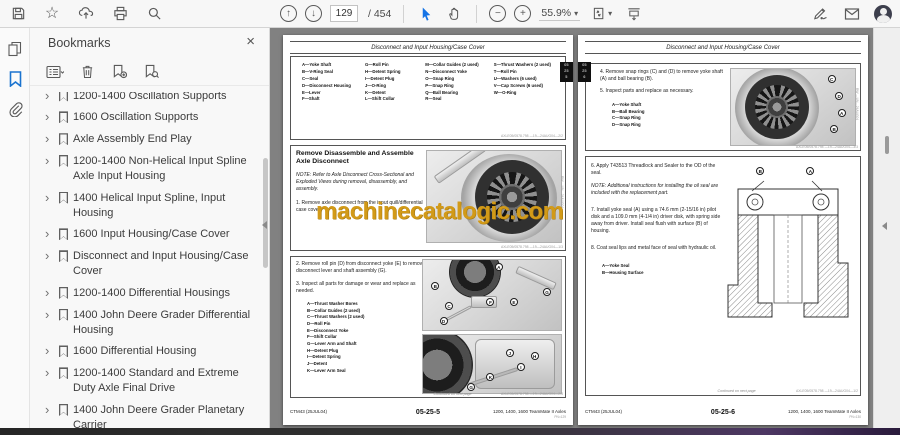  What do you see at coordinates (264, 225) in the screenshot?
I see `collapse-panel-icon` at bounding box center [264, 225].